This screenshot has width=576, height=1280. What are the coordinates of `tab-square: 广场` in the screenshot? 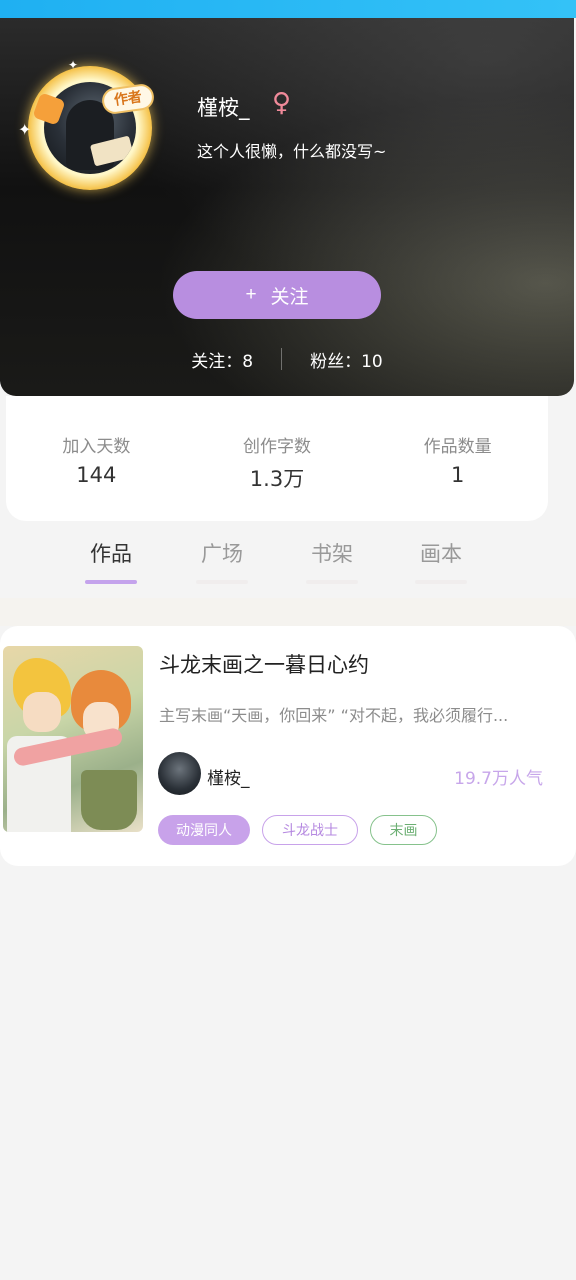 It's located at (222, 561).